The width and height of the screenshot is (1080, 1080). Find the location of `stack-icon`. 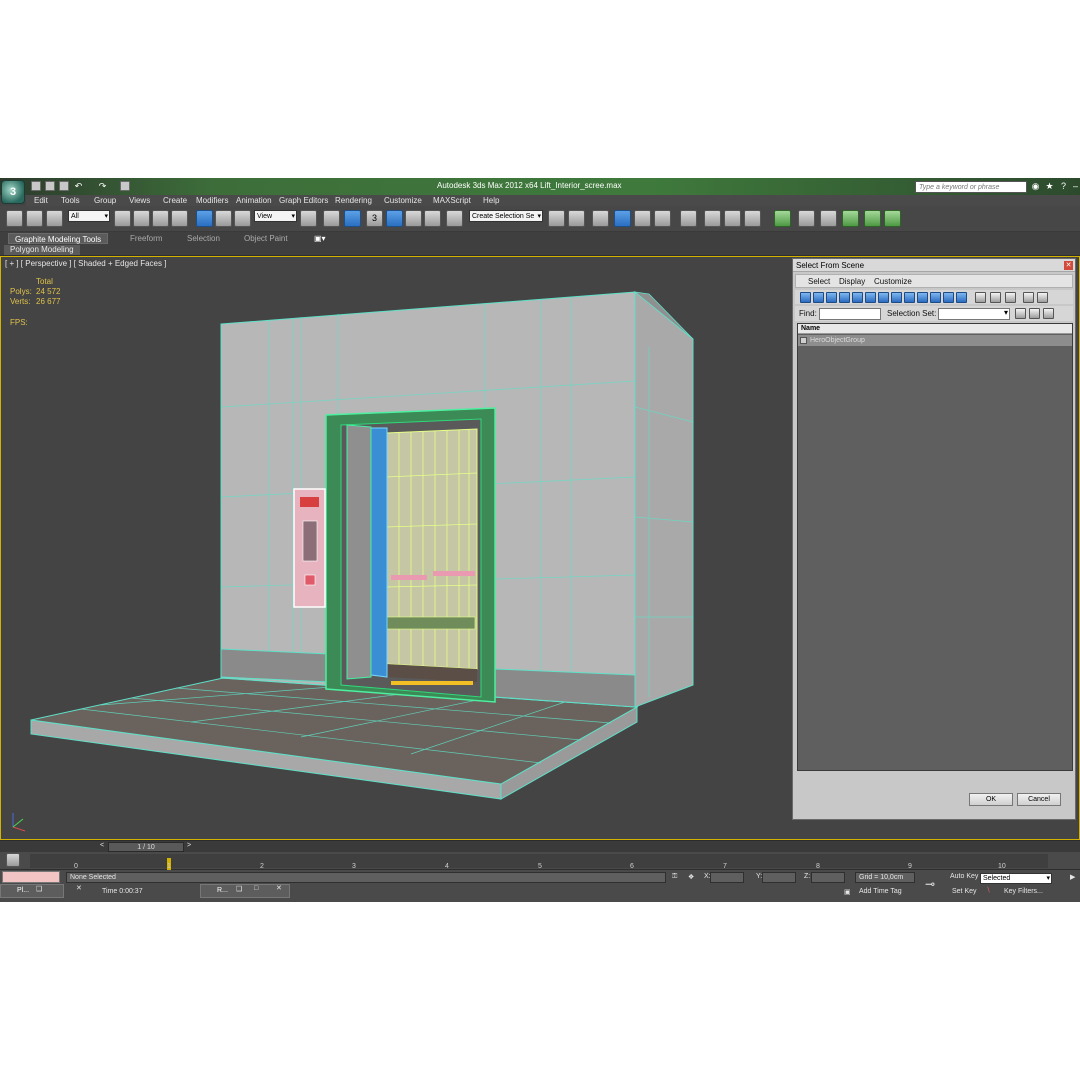

stack-icon is located at coordinates (828, 218).